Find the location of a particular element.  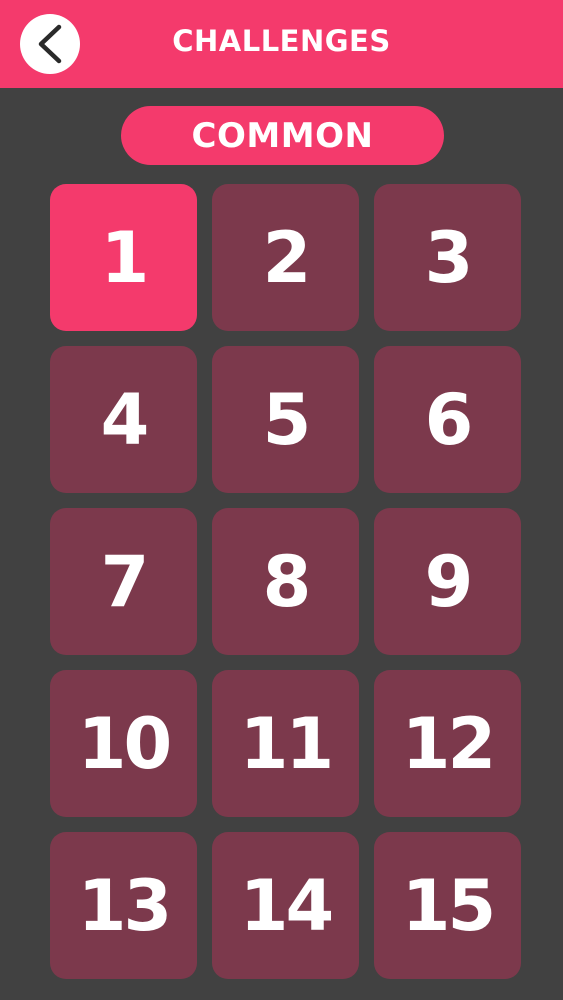

level-tile: 10 is located at coordinates (123, 743).